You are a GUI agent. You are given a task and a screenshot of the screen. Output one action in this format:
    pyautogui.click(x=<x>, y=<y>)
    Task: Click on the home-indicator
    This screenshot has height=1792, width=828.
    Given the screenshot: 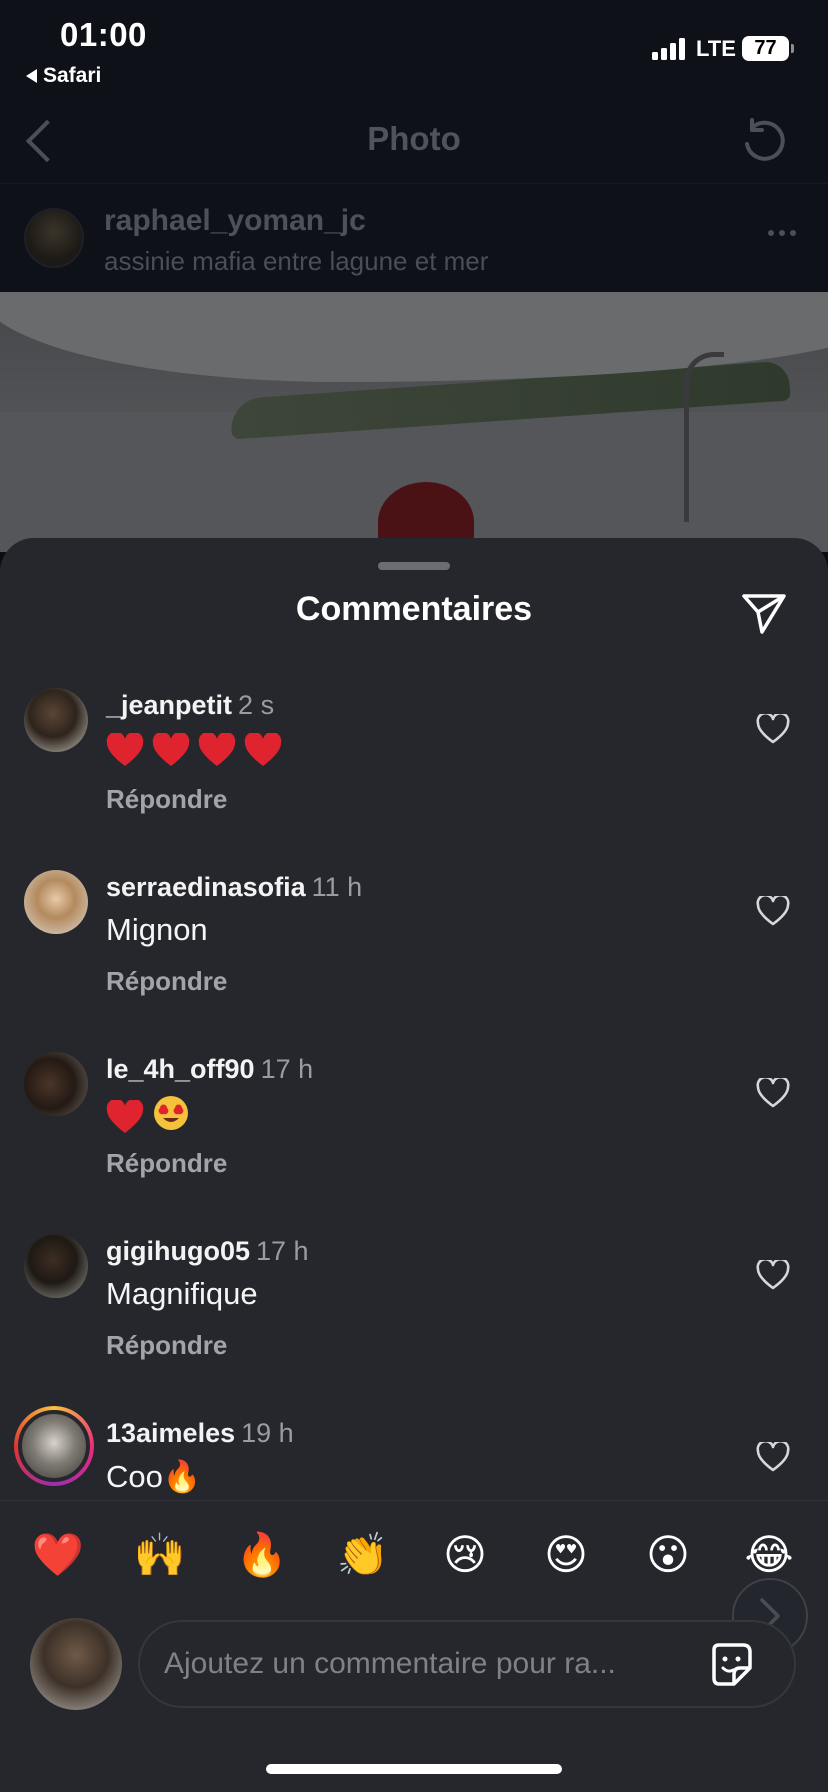 What is the action you would take?
    pyautogui.click(x=414, y=1769)
    